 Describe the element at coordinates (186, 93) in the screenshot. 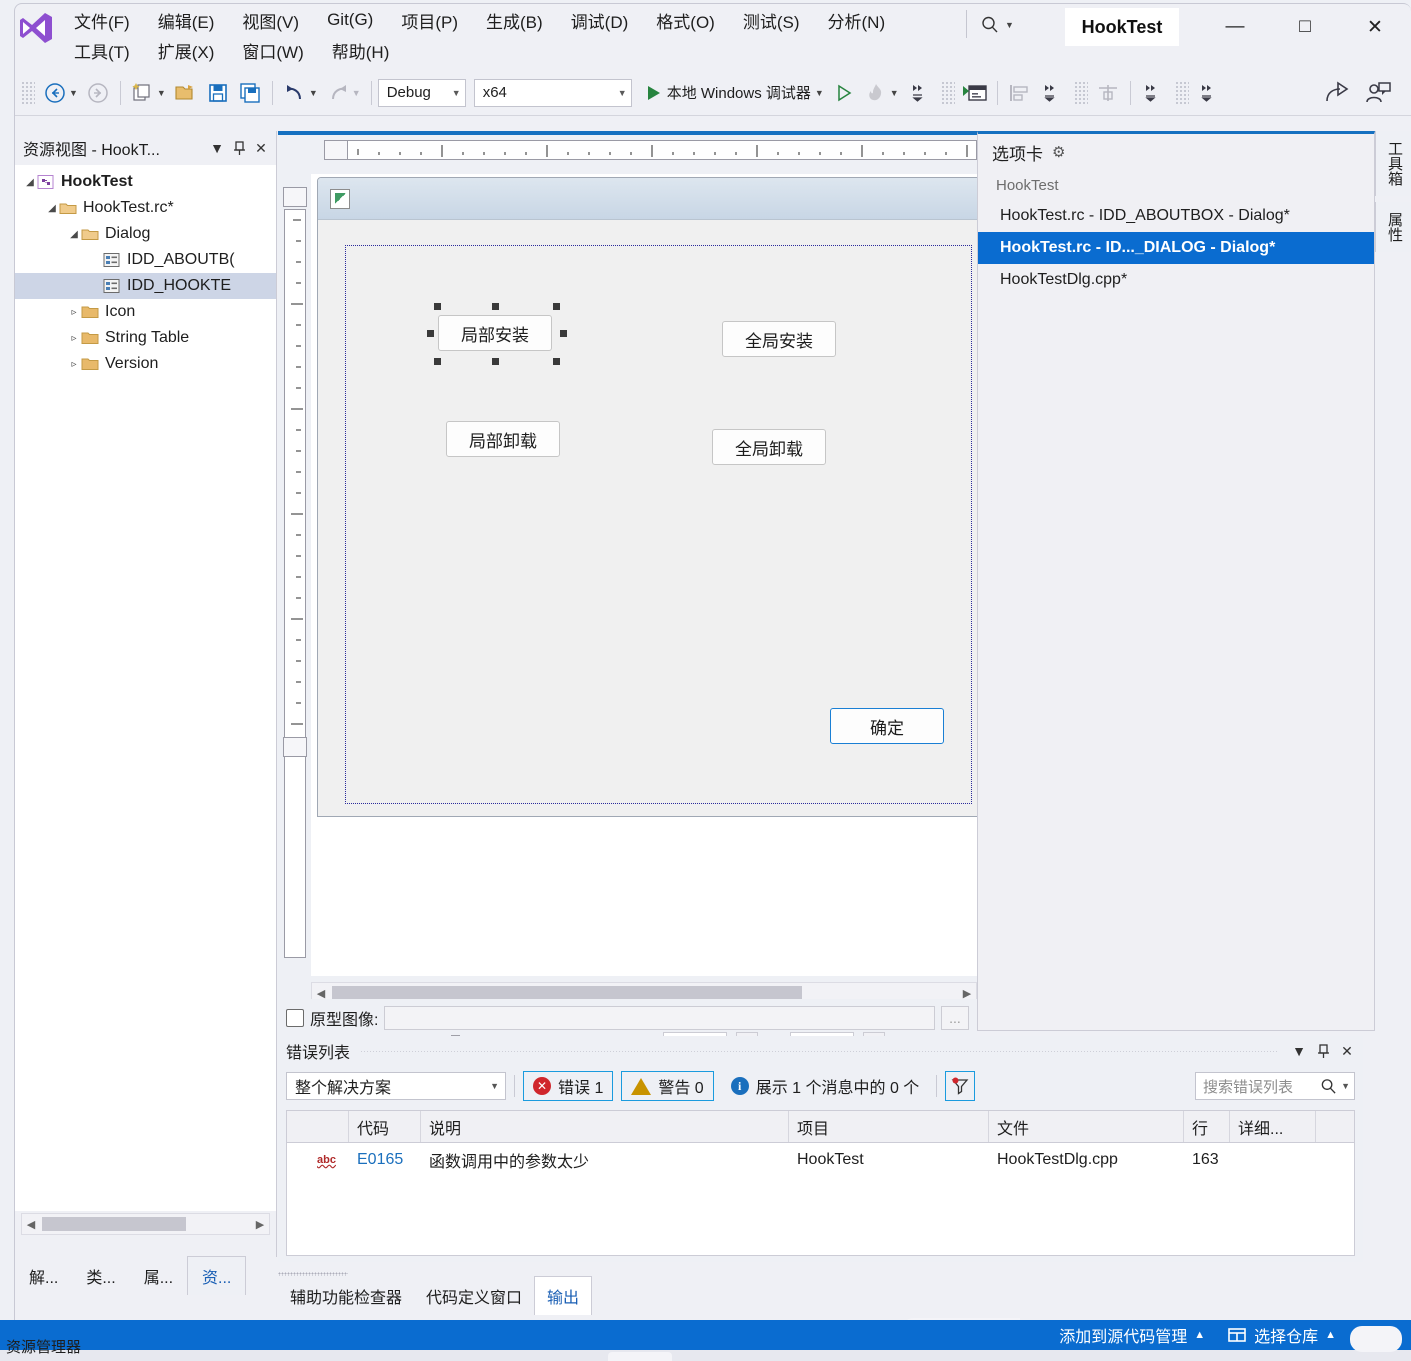

I see `open-file-button` at that location.